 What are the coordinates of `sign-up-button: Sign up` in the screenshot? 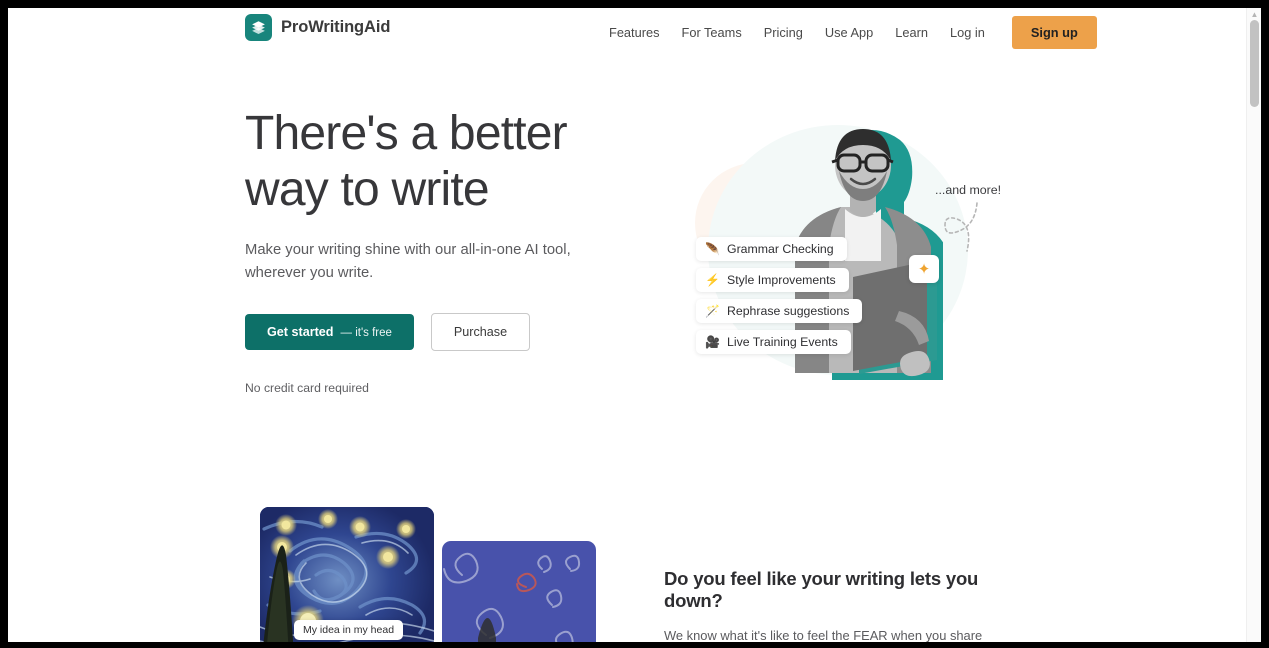 It's located at (1054, 32).